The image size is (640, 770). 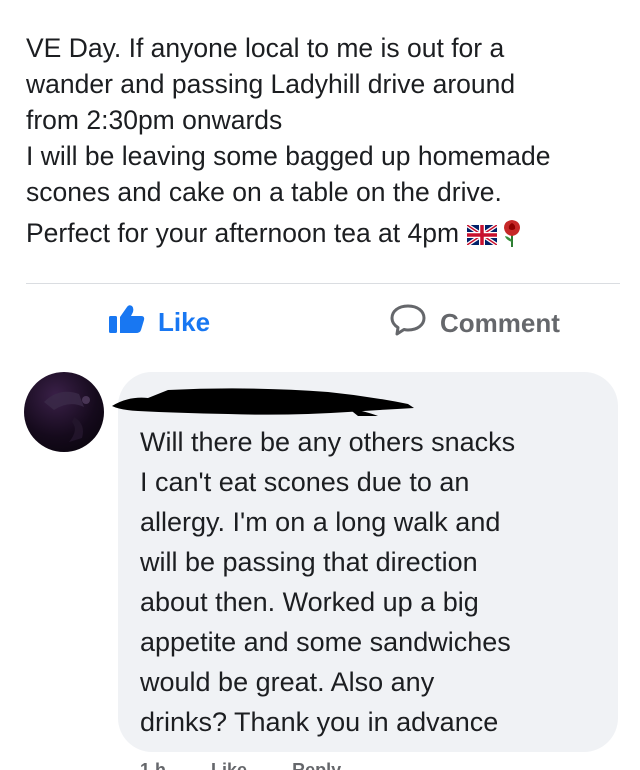 What do you see at coordinates (154, 120) in the screenshot?
I see `post-line: from 2:30pm onwards` at bounding box center [154, 120].